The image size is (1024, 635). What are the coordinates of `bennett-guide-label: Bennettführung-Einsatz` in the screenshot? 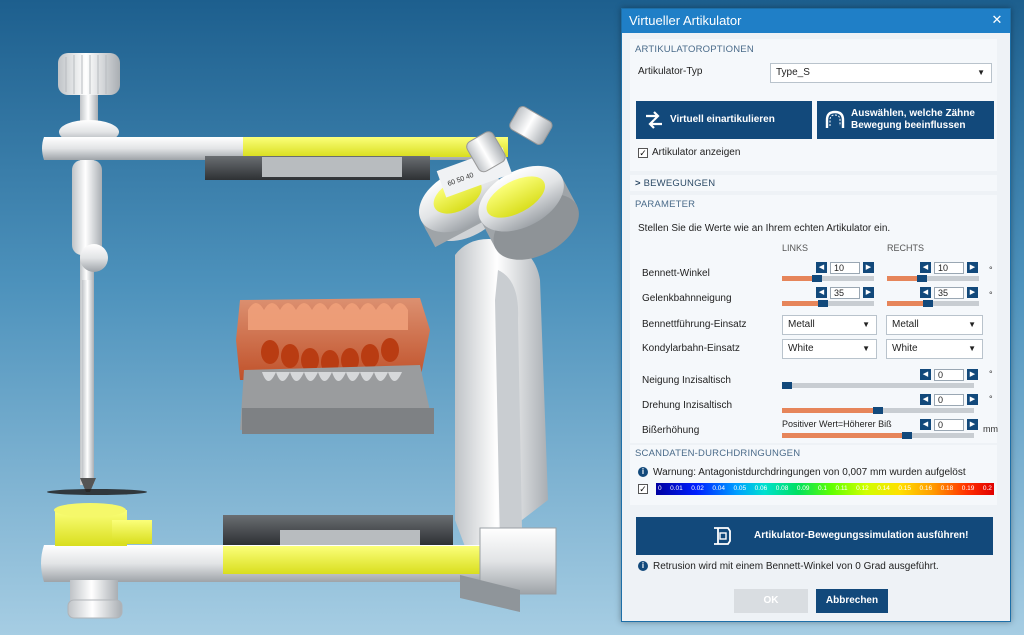 It's located at (694, 324).